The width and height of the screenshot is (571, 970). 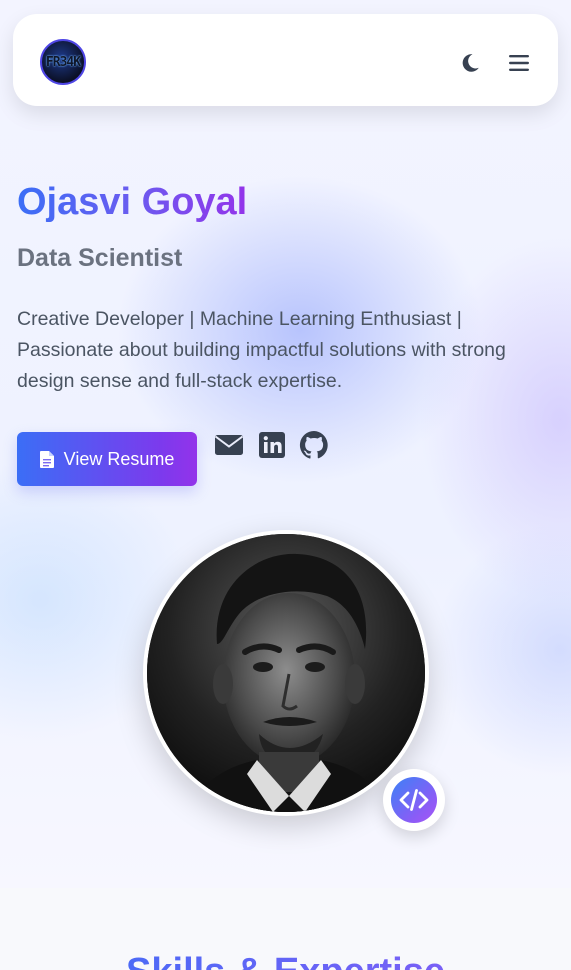 What do you see at coordinates (119, 458) in the screenshot?
I see `view-resume-label: View Resume` at bounding box center [119, 458].